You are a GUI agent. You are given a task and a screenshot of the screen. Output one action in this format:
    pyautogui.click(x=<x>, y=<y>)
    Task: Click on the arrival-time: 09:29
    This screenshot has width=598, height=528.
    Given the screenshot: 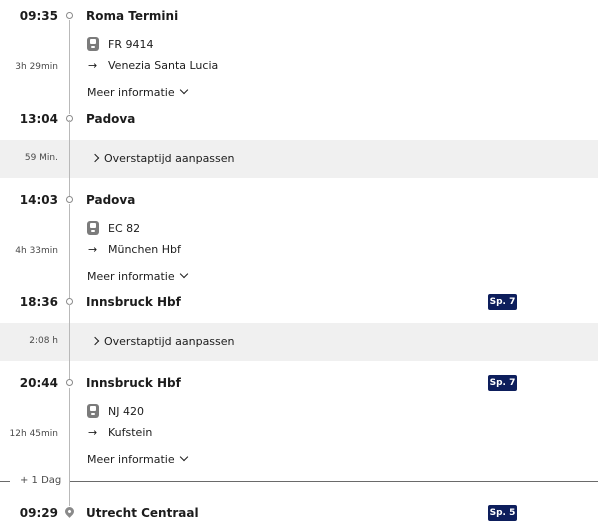 What is the action you would take?
    pyautogui.click(x=38, y=513)
    